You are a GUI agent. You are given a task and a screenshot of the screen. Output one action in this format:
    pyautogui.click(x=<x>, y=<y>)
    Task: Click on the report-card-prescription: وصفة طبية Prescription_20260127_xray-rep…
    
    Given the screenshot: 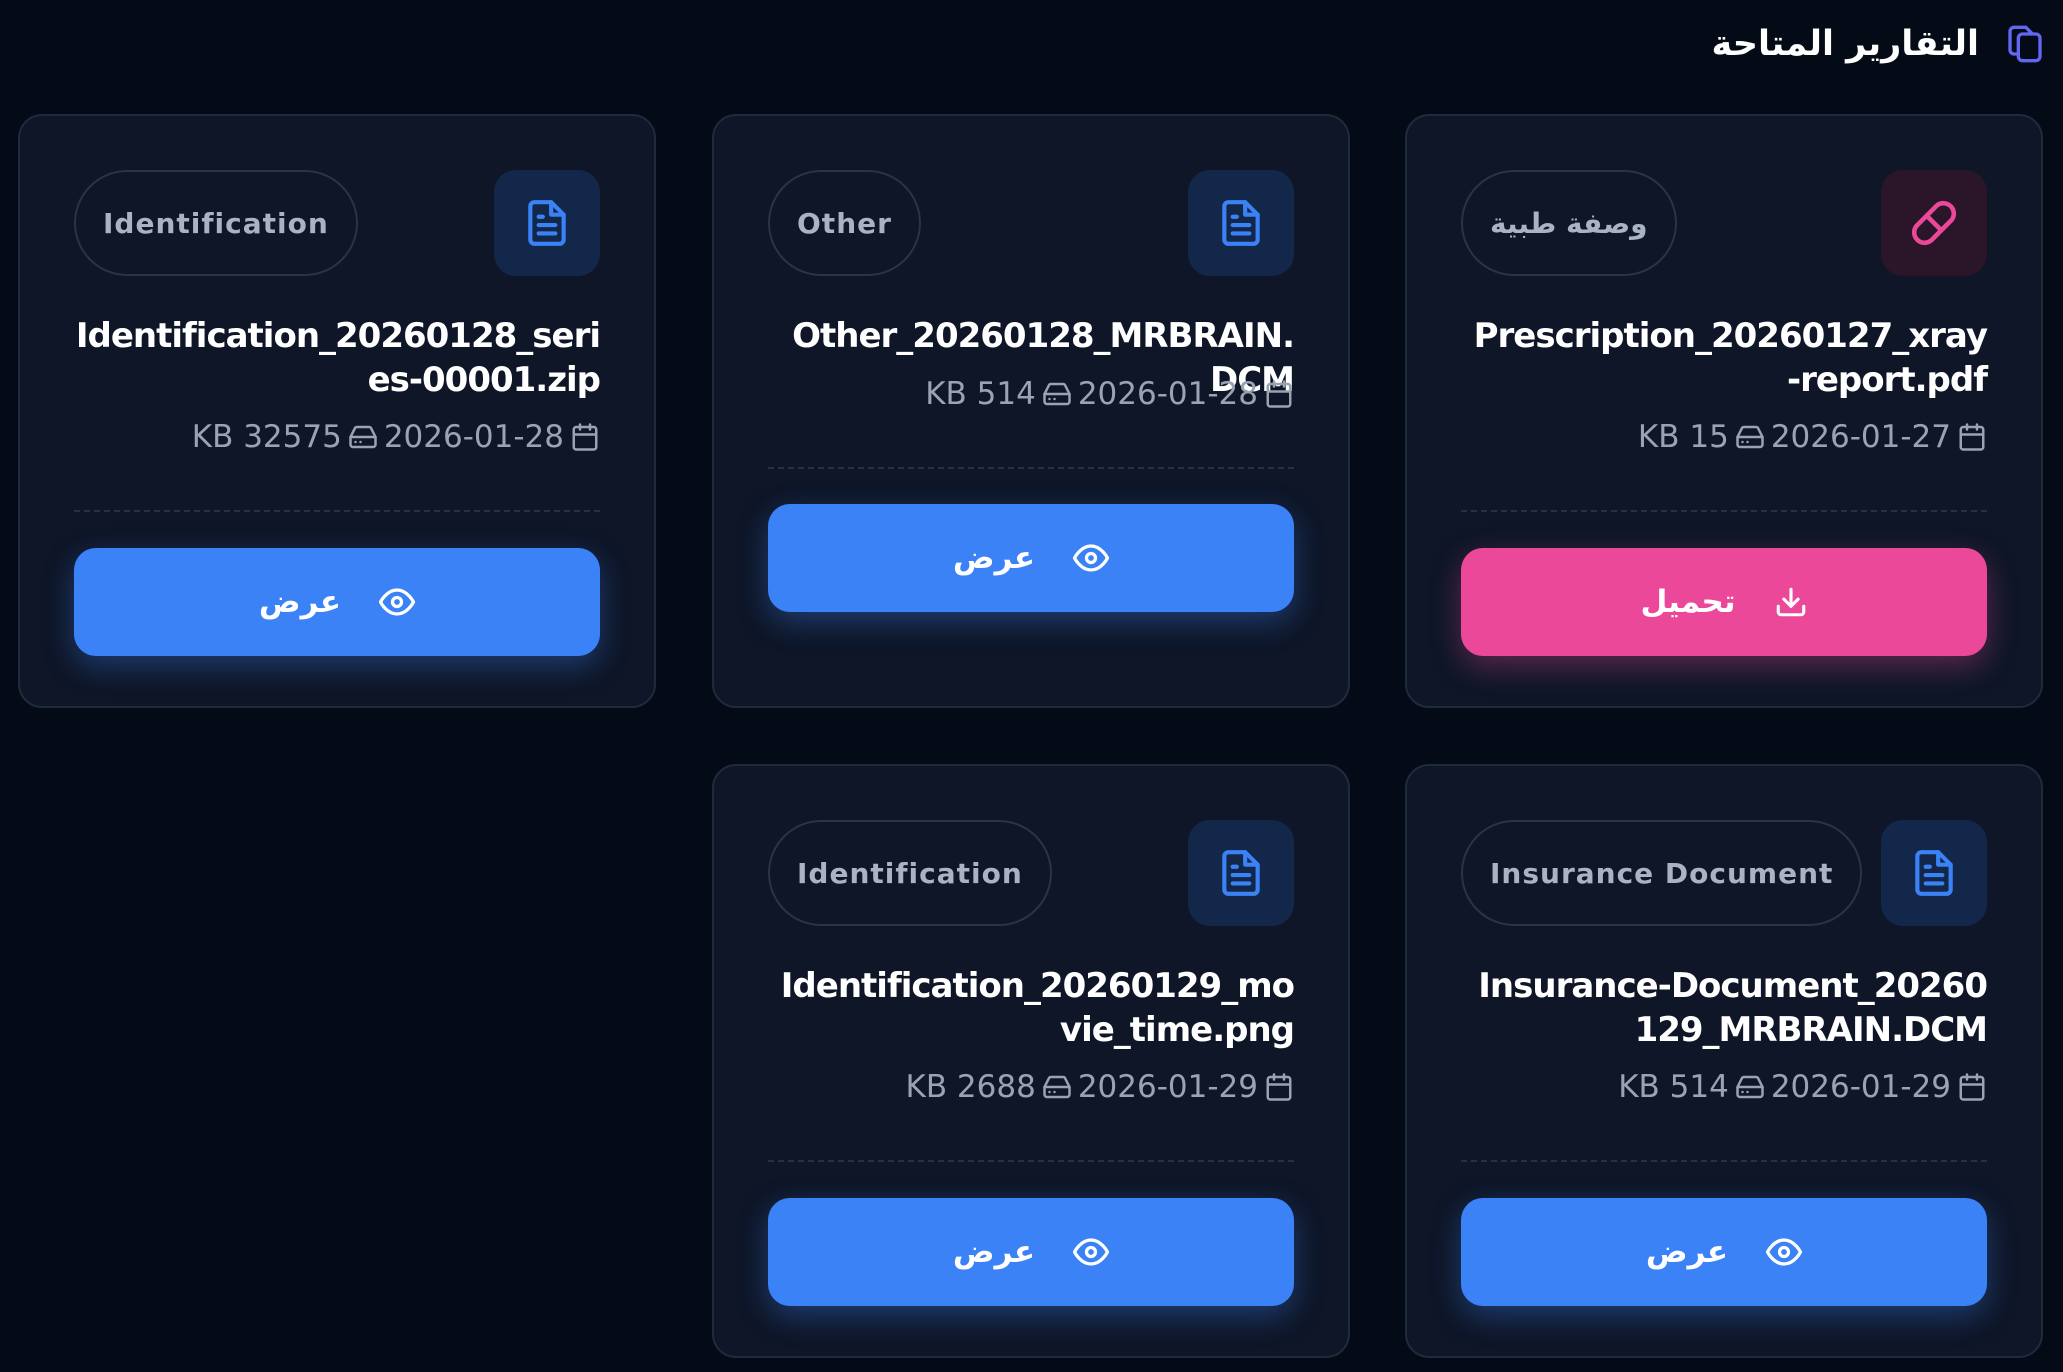 What is the action you would take?
    pyautogui.click(x=1724, y=411)
    